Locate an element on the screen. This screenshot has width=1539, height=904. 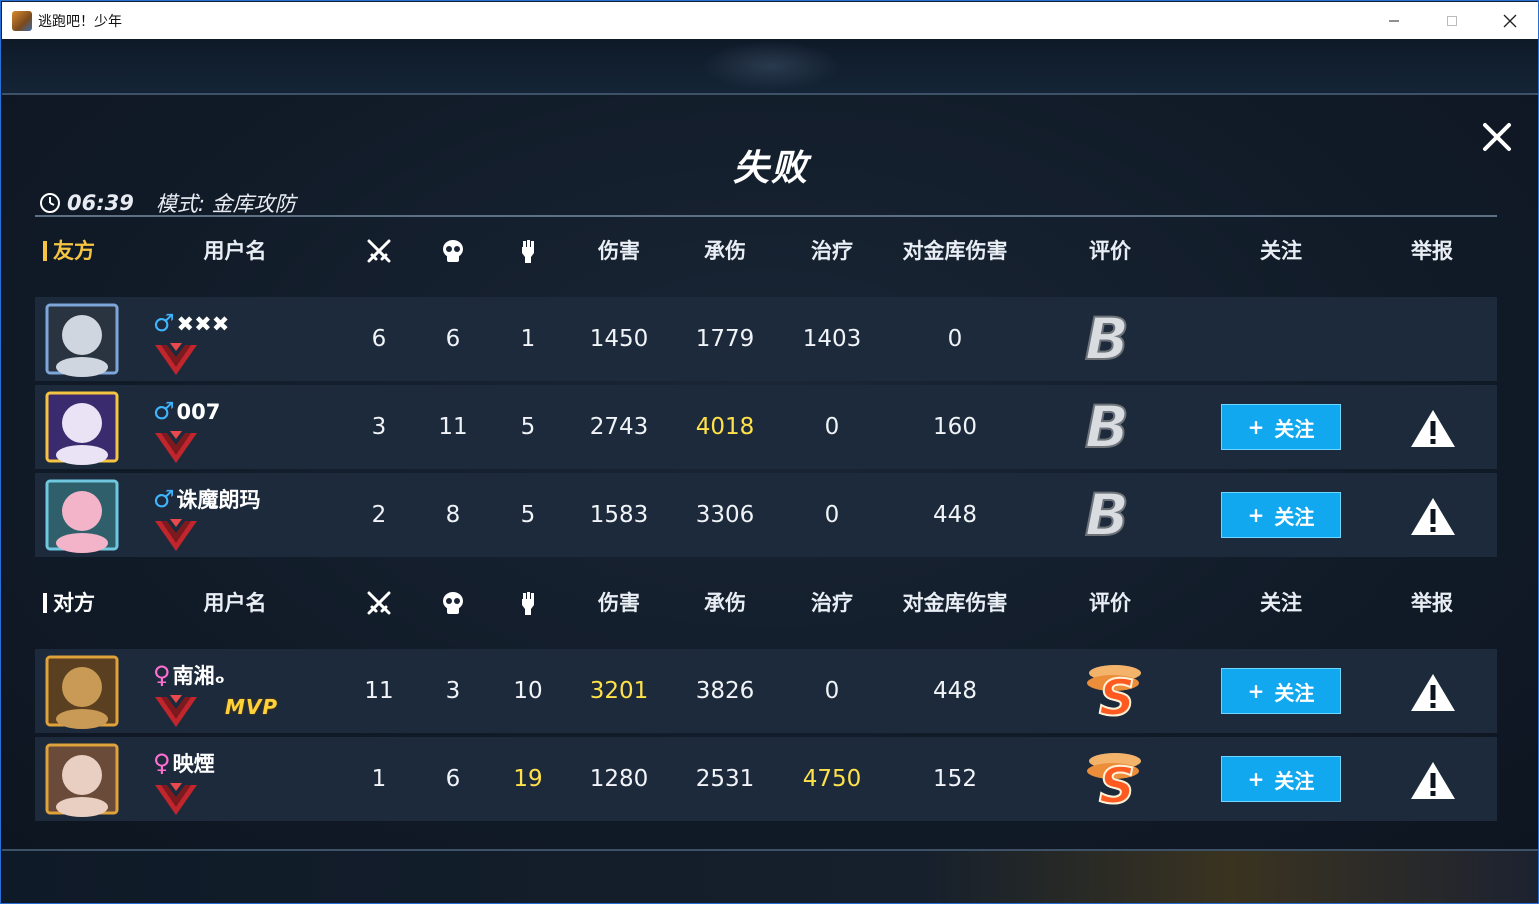
window-controls is located at coordinates (1451, 20).